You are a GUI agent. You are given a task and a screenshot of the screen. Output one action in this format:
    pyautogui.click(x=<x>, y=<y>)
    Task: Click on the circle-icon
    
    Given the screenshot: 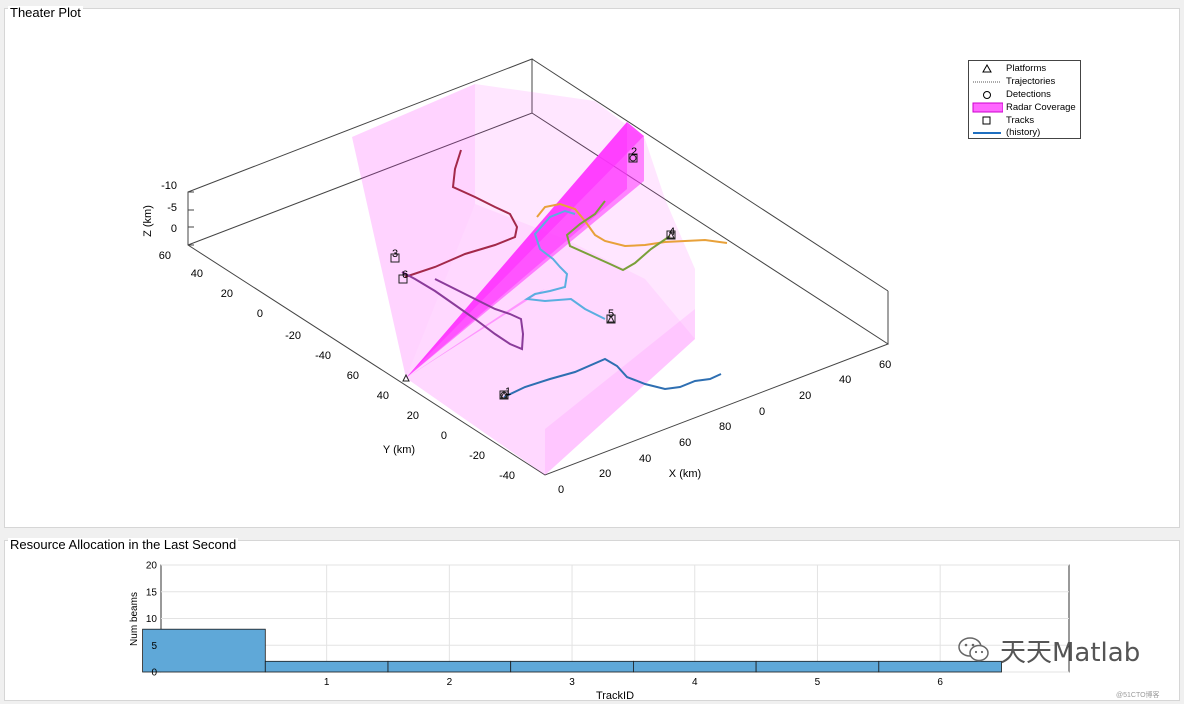 What is the action you would take?
    pyautogui.click(x=987, y=95)
    